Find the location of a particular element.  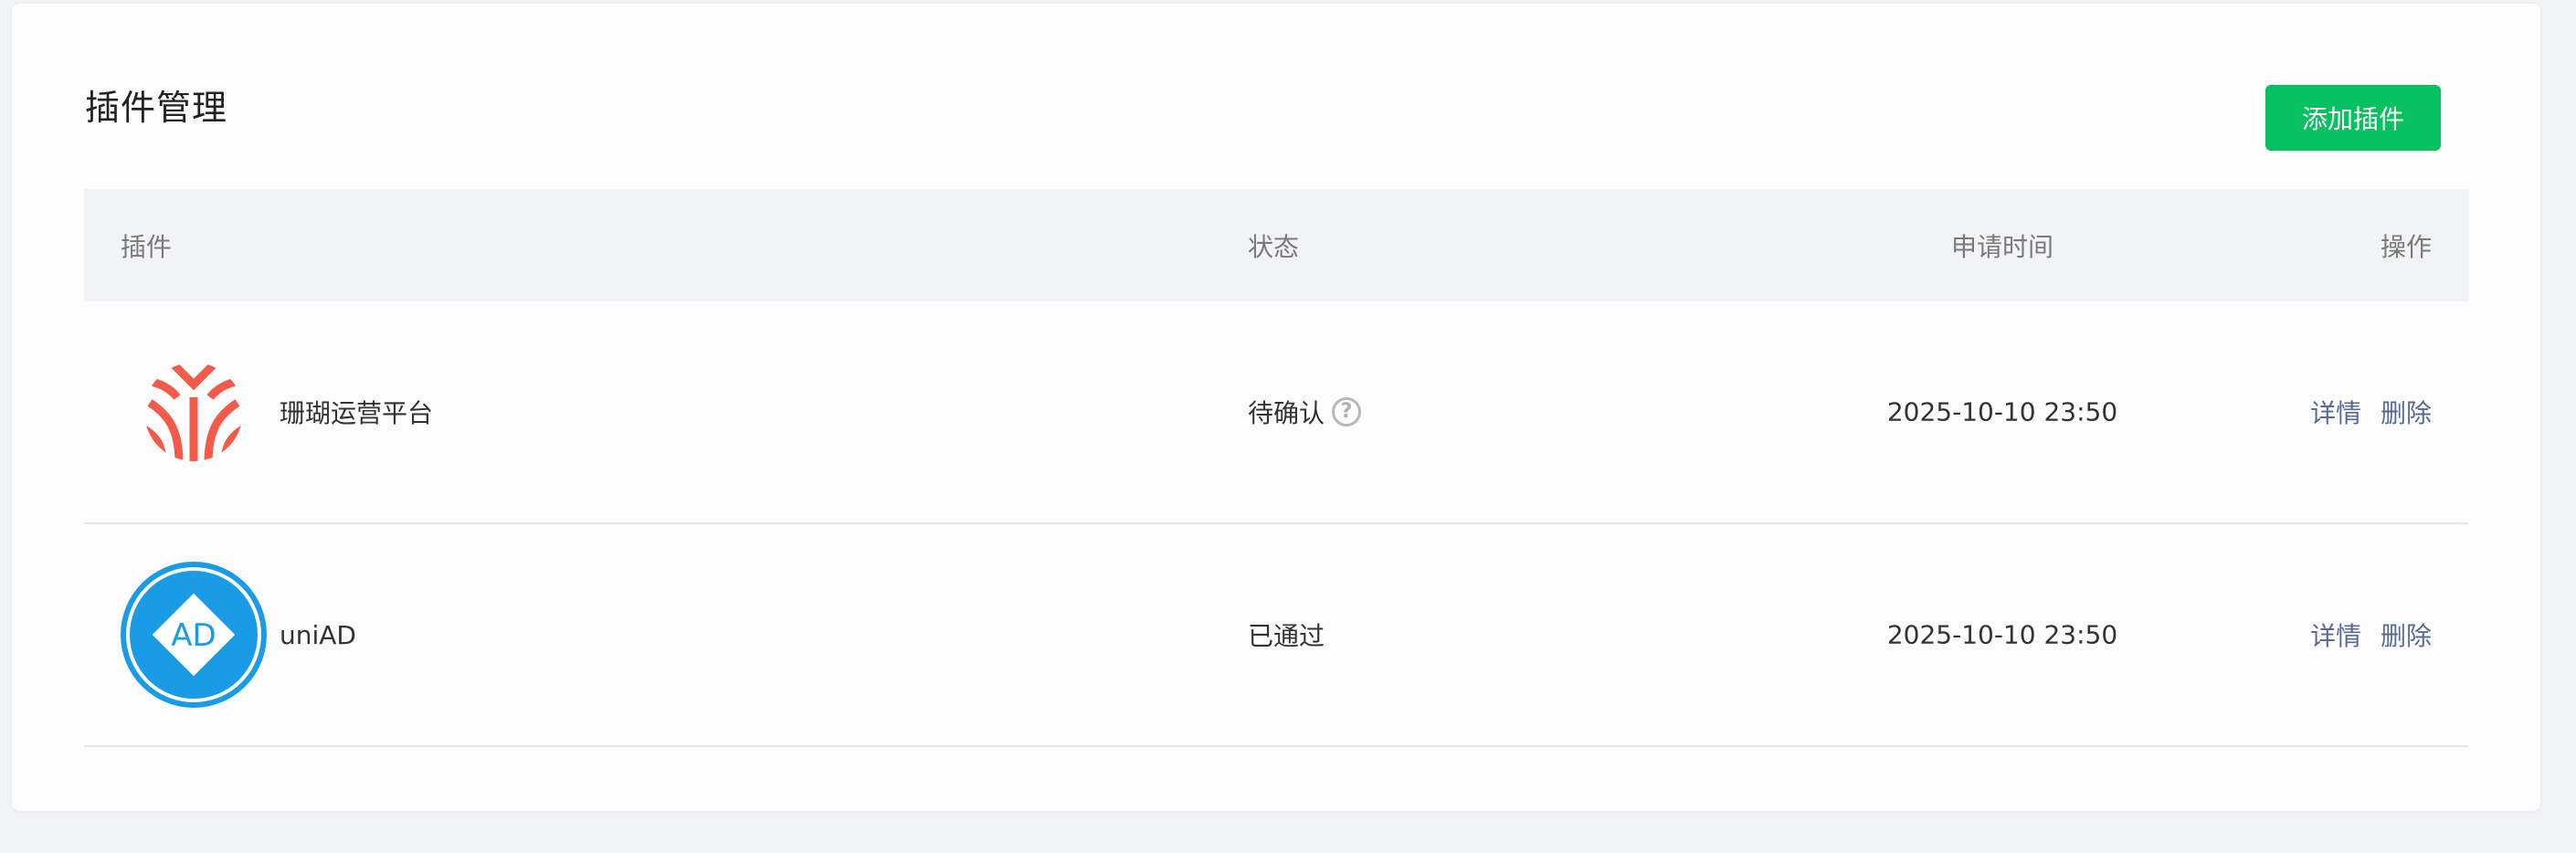

plugin-name: 珊瑚运营平台 is located at coordinates (357, 413).